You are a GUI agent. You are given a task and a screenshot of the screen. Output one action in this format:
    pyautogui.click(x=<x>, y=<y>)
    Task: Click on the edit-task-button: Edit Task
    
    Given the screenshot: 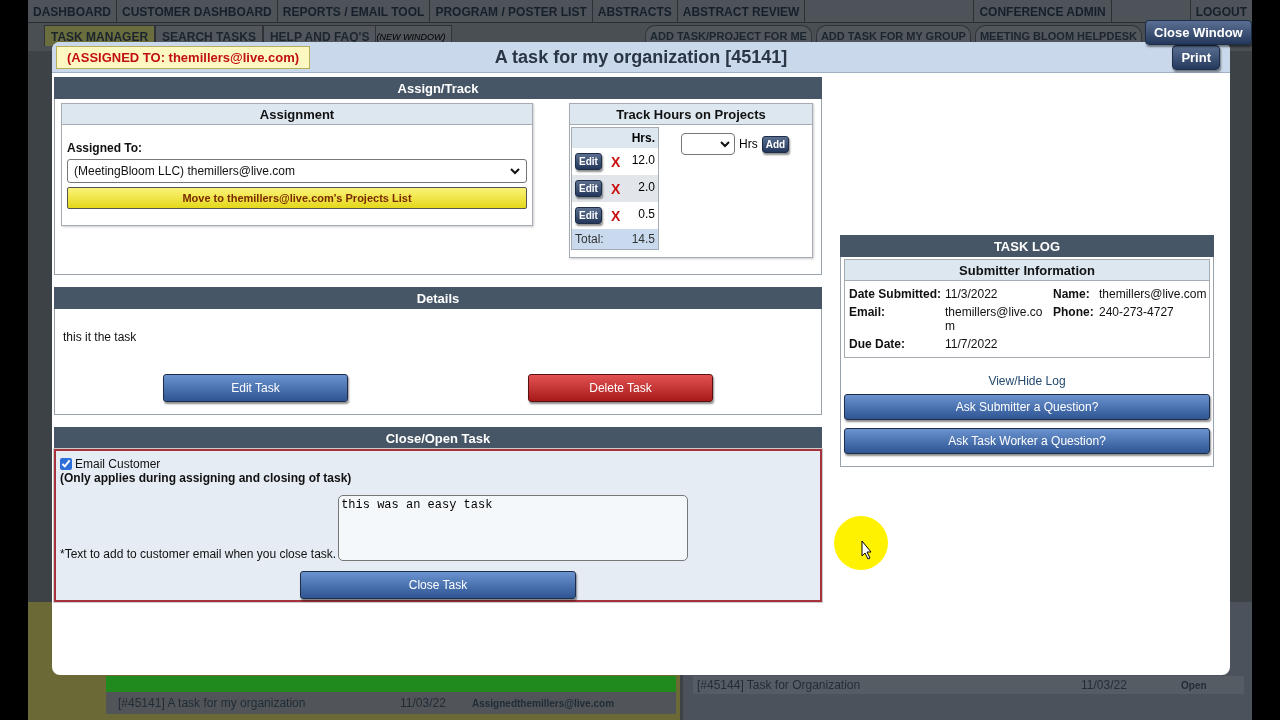 What is the action you would take?
    pyautogui.click(x=255, y=388)
    